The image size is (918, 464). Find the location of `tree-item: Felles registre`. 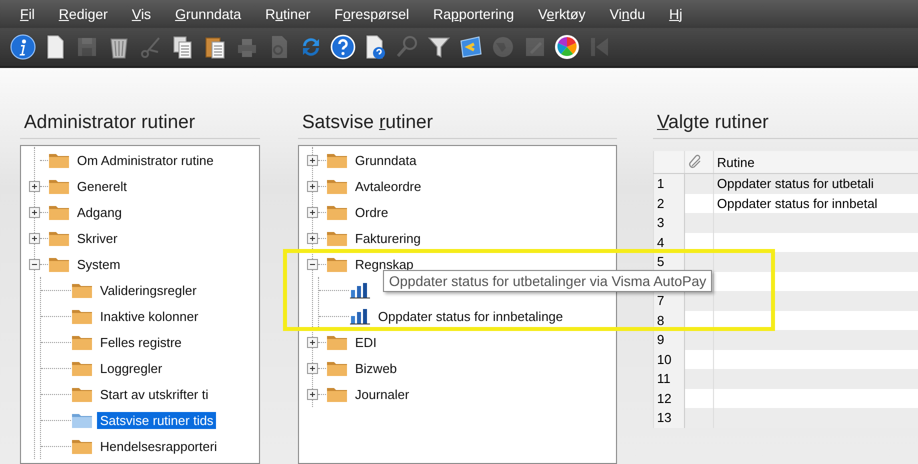

tree-item: Felles registre is located at coordinates (141, 342).